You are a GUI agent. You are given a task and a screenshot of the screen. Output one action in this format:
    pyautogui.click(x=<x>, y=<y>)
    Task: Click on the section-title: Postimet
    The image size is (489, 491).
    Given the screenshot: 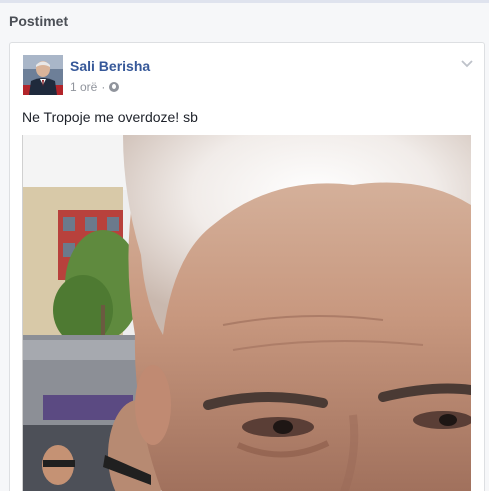 What is the action you would take?
    pyautogui.click(x=39, y=21)
    